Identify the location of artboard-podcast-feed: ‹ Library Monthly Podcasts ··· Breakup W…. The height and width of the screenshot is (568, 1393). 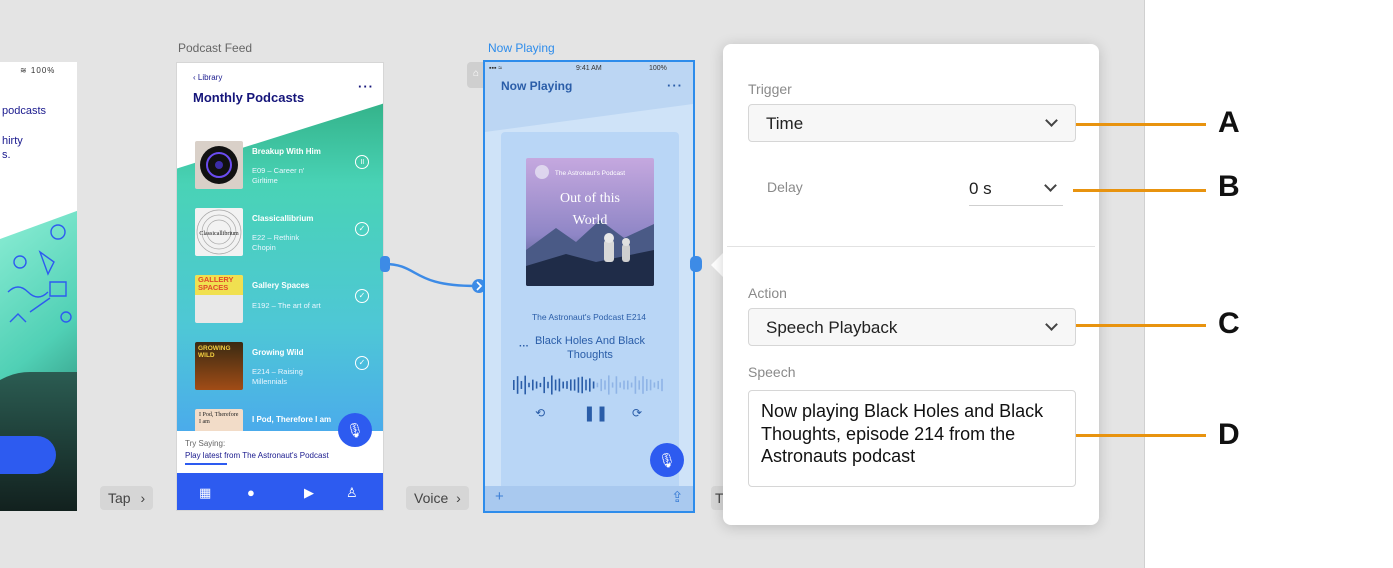
(280, 286).